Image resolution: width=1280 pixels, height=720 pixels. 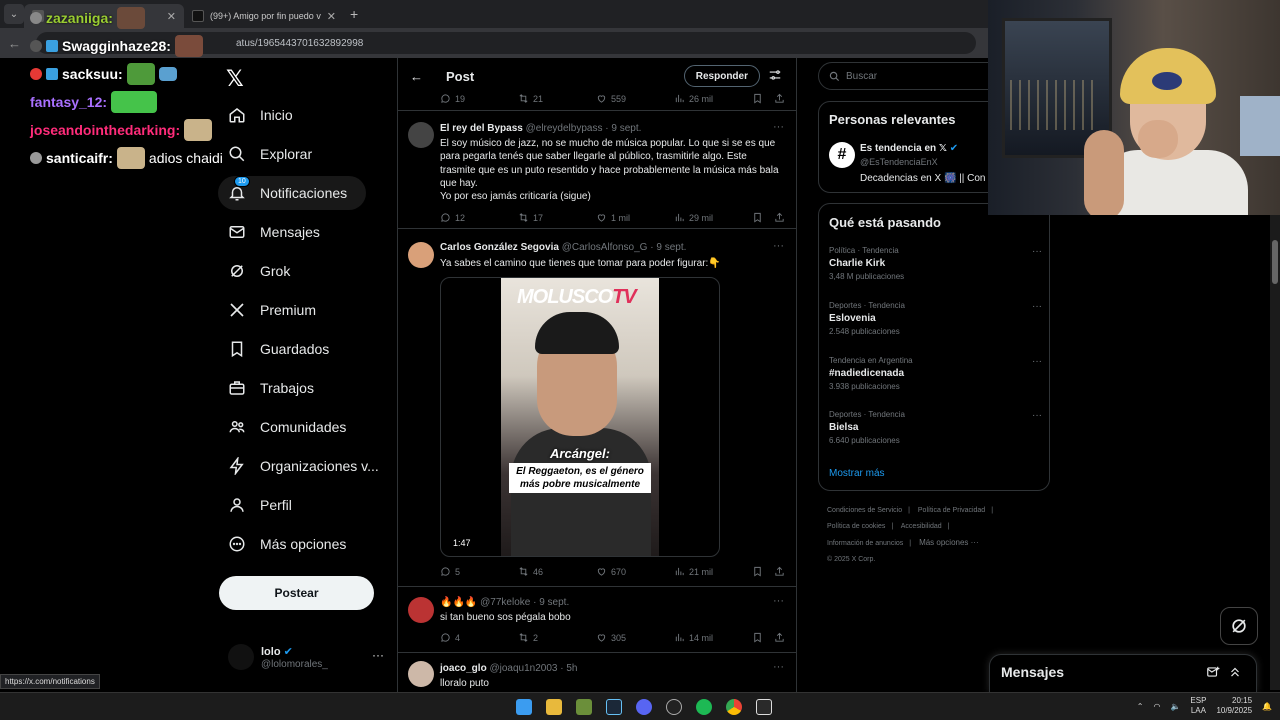 I want to click on steam-icon, so click(x=614, y=707).